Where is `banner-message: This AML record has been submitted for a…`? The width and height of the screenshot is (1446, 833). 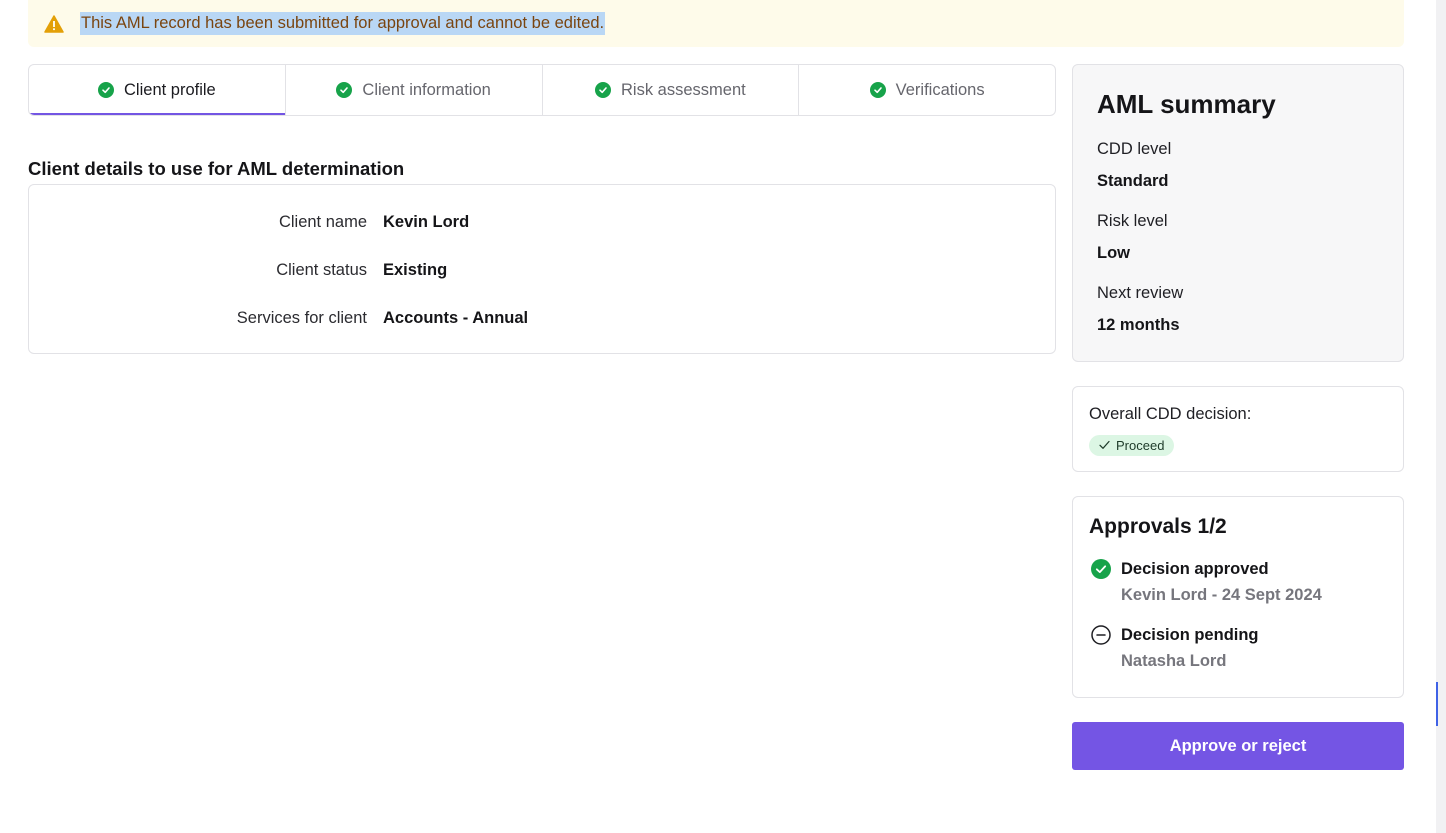 banner-message: This AML record has been submitted for a… is located at coordinates (343, 23).